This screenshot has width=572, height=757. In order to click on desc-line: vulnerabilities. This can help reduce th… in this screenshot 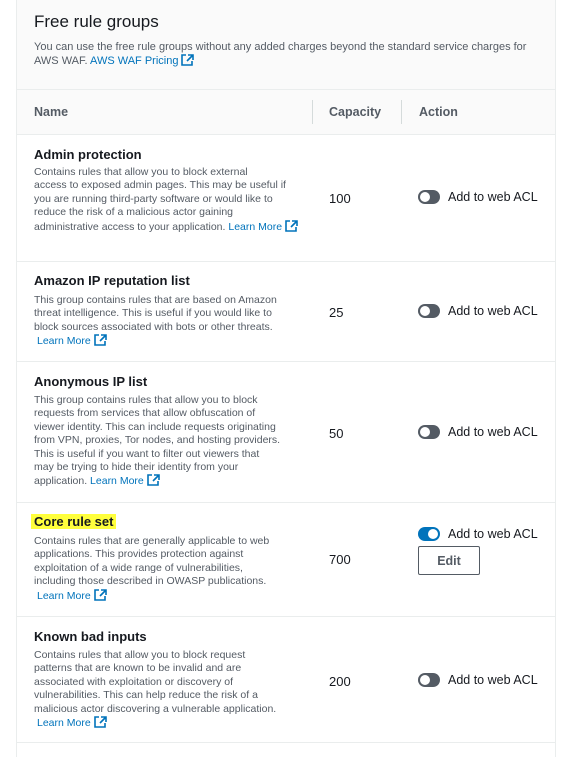, I will do `click(146, 695)`.